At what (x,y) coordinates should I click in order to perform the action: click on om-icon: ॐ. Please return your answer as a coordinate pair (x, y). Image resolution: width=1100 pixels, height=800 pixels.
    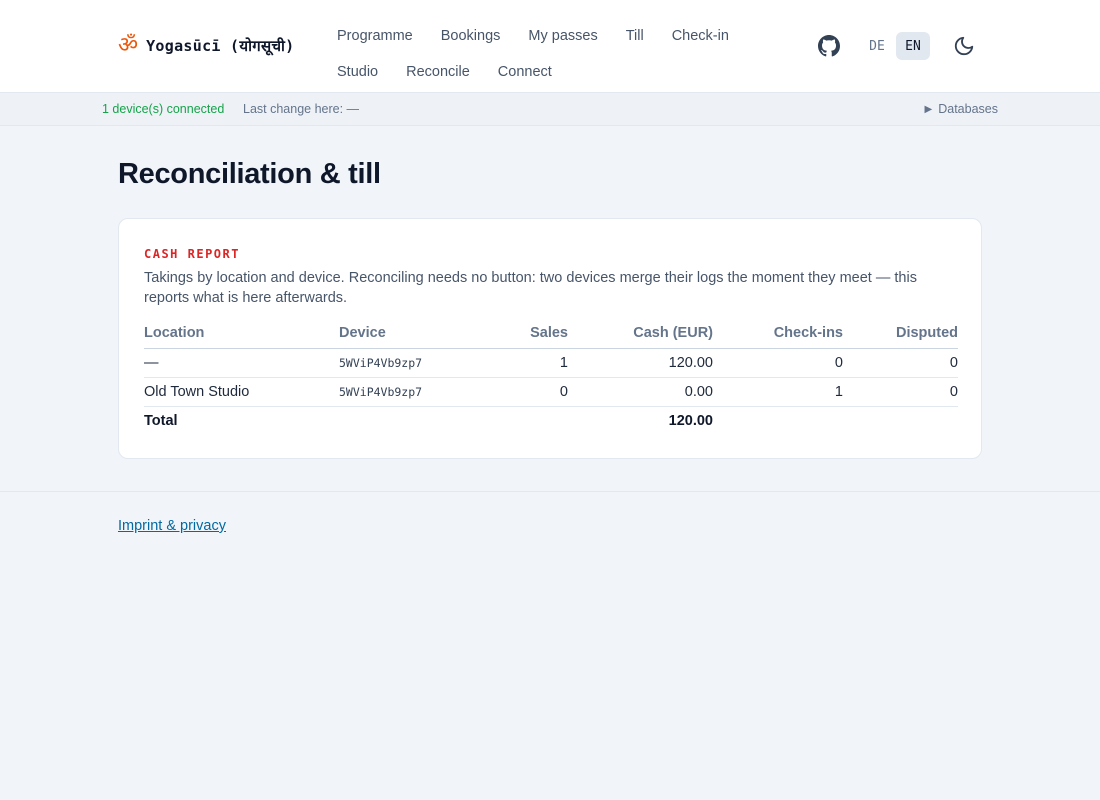
    Looking at the image, I should click on (128, 45).